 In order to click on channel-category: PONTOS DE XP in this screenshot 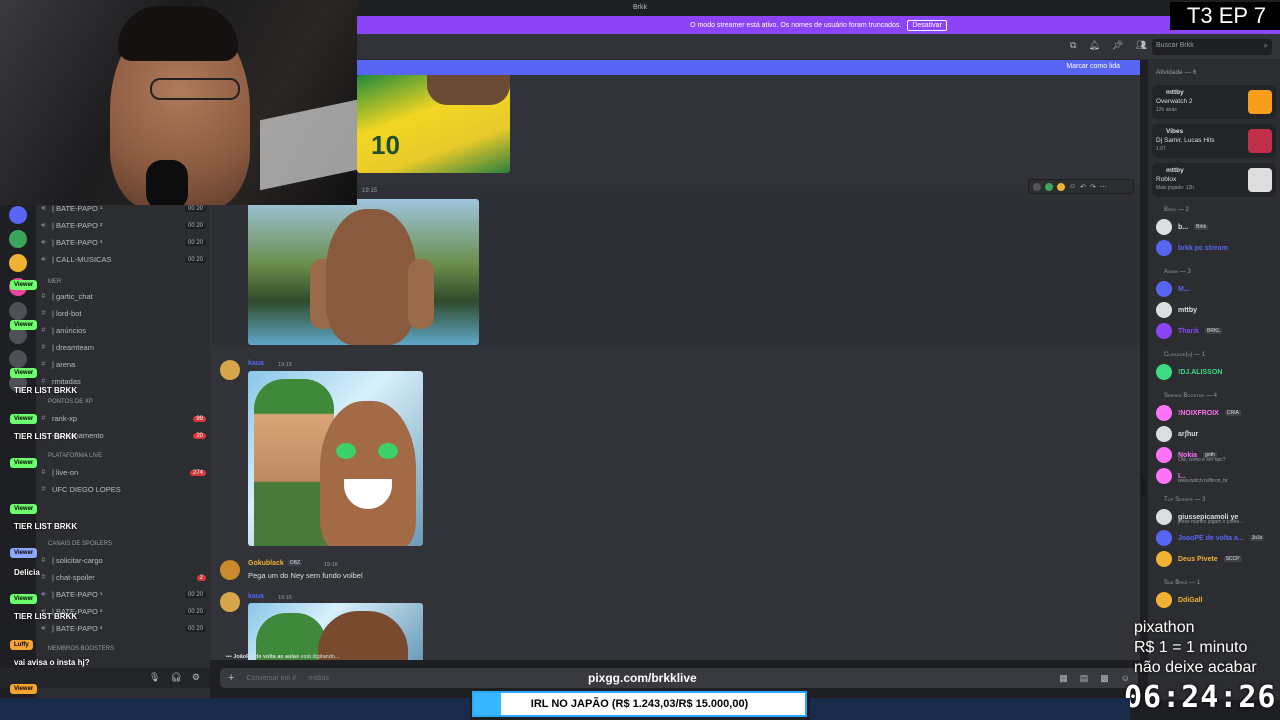, I will do `click(70, 402)`.